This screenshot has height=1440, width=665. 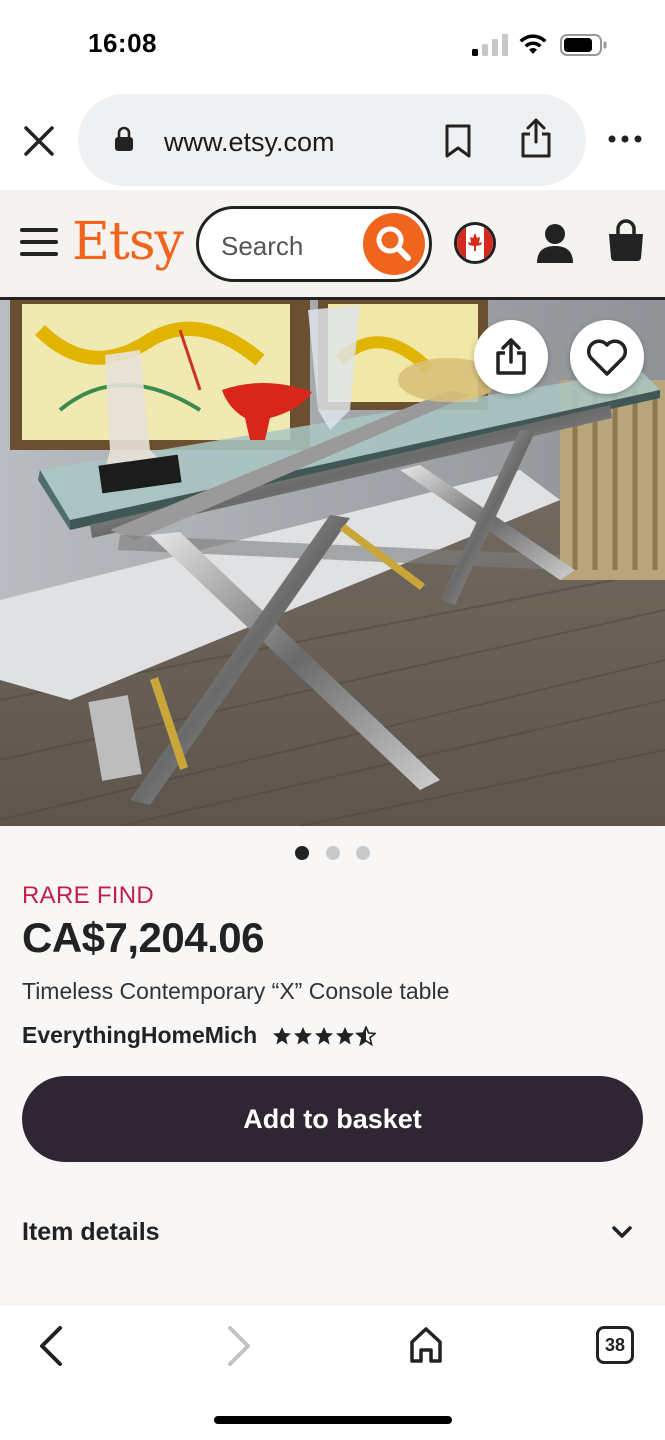 I want to click on image-carousel-dots, so click(x=332, y=854).